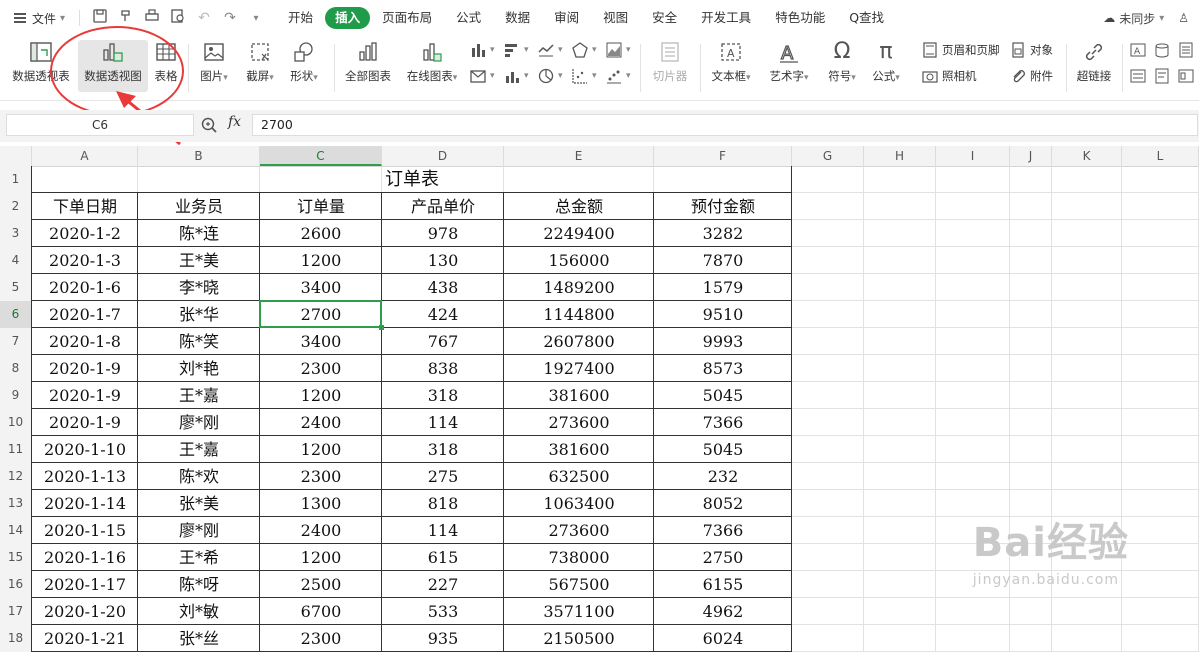 This screenshot has width=1199, height=652. I want to click on textbox-a-icon: A, so click(1138, 50).